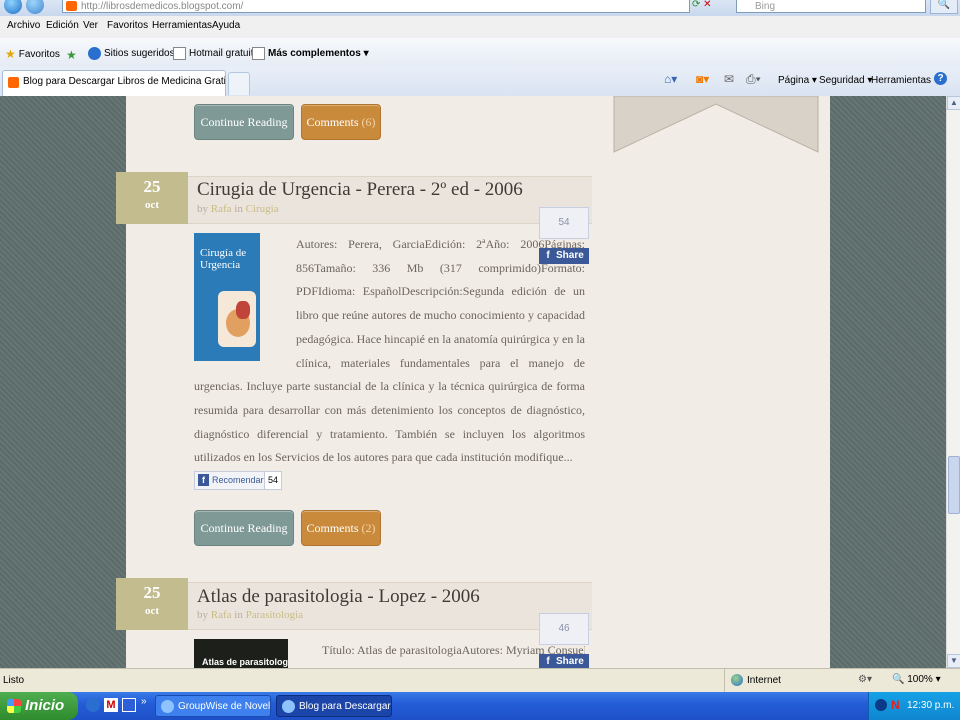 The height and width of the screenshot is (720, 960). I want to click on facebook-recommend-button: Recomendar, so click(231, 480).